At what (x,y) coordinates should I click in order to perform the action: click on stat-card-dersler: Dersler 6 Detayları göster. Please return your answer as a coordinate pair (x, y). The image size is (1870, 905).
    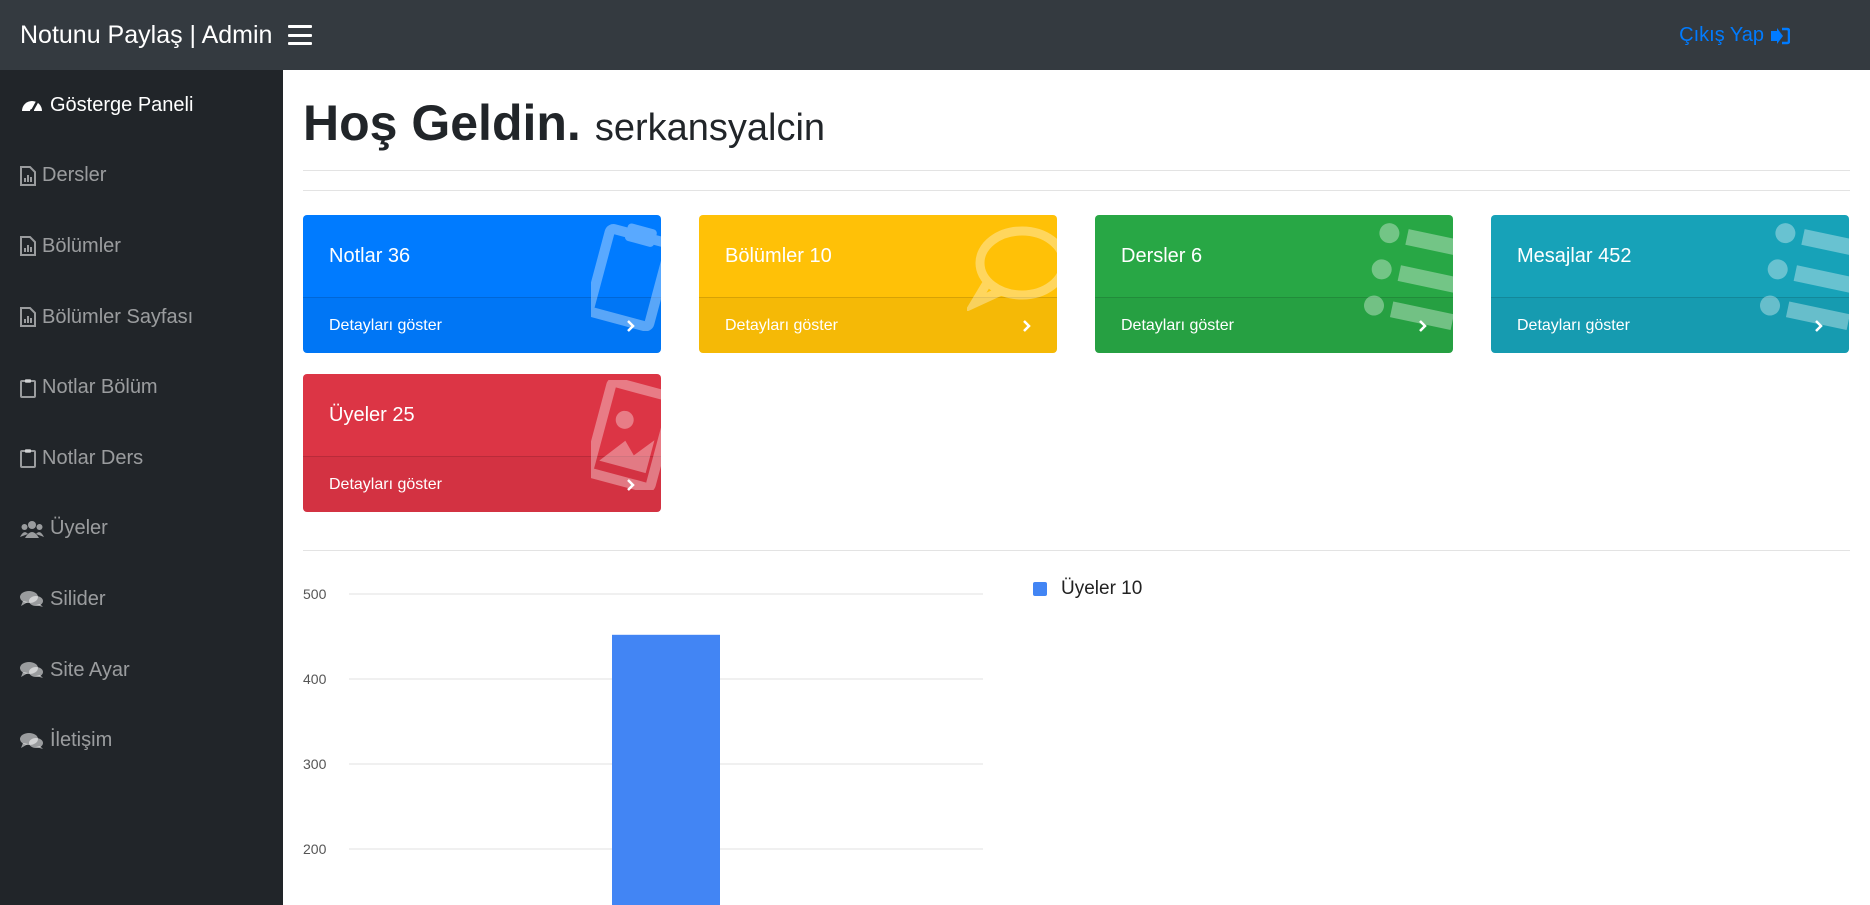
    Looking at the image, I should click on (1274, 284).